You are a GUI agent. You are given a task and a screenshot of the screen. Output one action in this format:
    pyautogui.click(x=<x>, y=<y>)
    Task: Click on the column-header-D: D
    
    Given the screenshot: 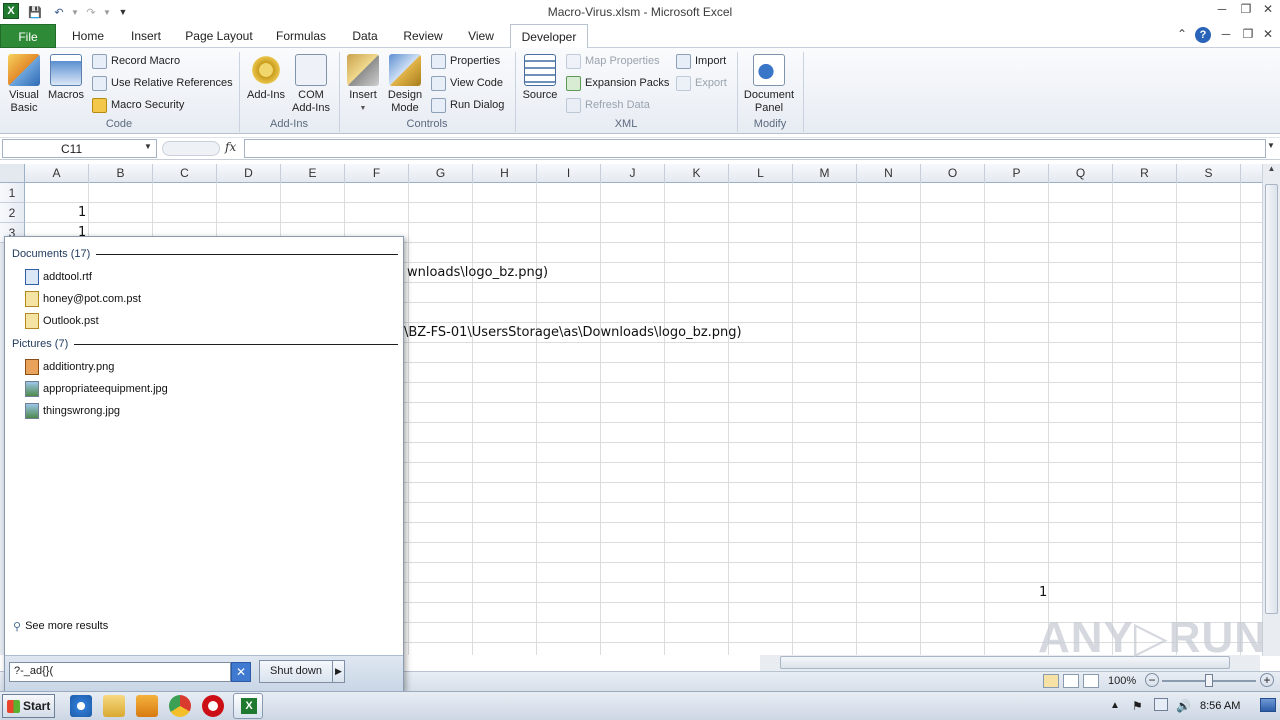 What is the action you would take?
    pyautogui.click(x=249, y=173)
    